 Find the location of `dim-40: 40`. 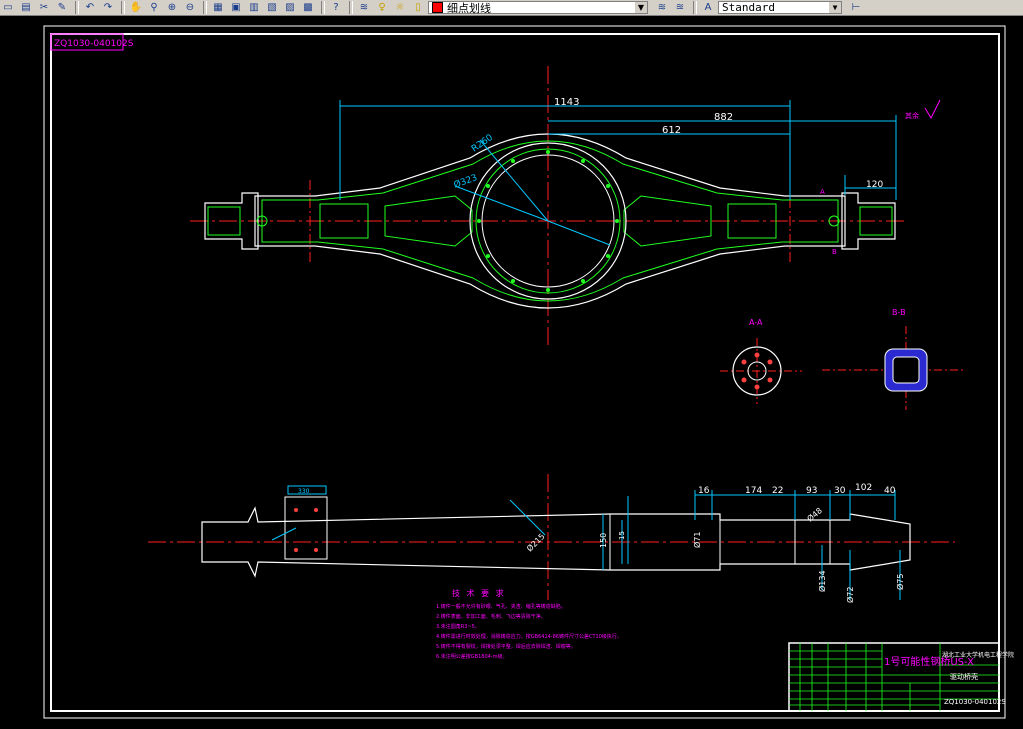

dim-40: 40 is located at coordinates (890, 491).